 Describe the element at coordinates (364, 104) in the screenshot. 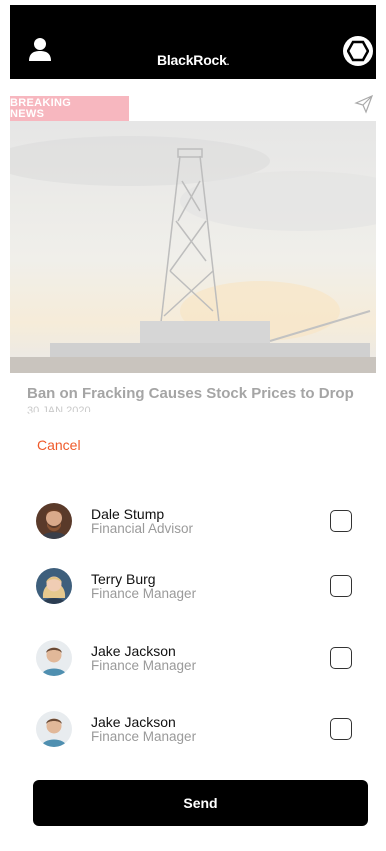

I see `paper-plane-icon` at that location.